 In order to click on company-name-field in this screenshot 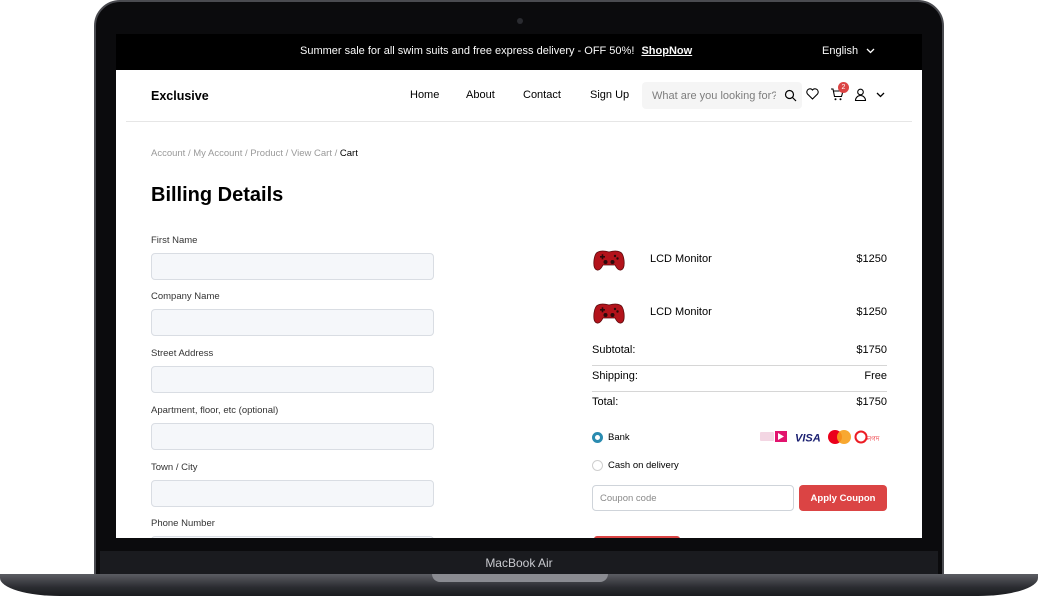, I will do `click(292, 322)`.